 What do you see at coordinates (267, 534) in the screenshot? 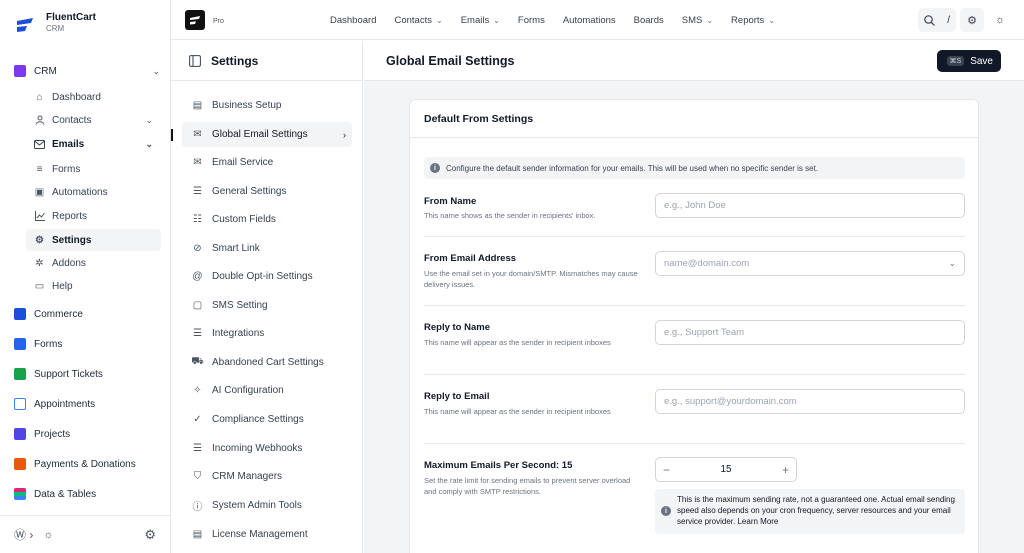
I see `settings-item-license-management: ▤ License Management` at bounding box center [267, 534].